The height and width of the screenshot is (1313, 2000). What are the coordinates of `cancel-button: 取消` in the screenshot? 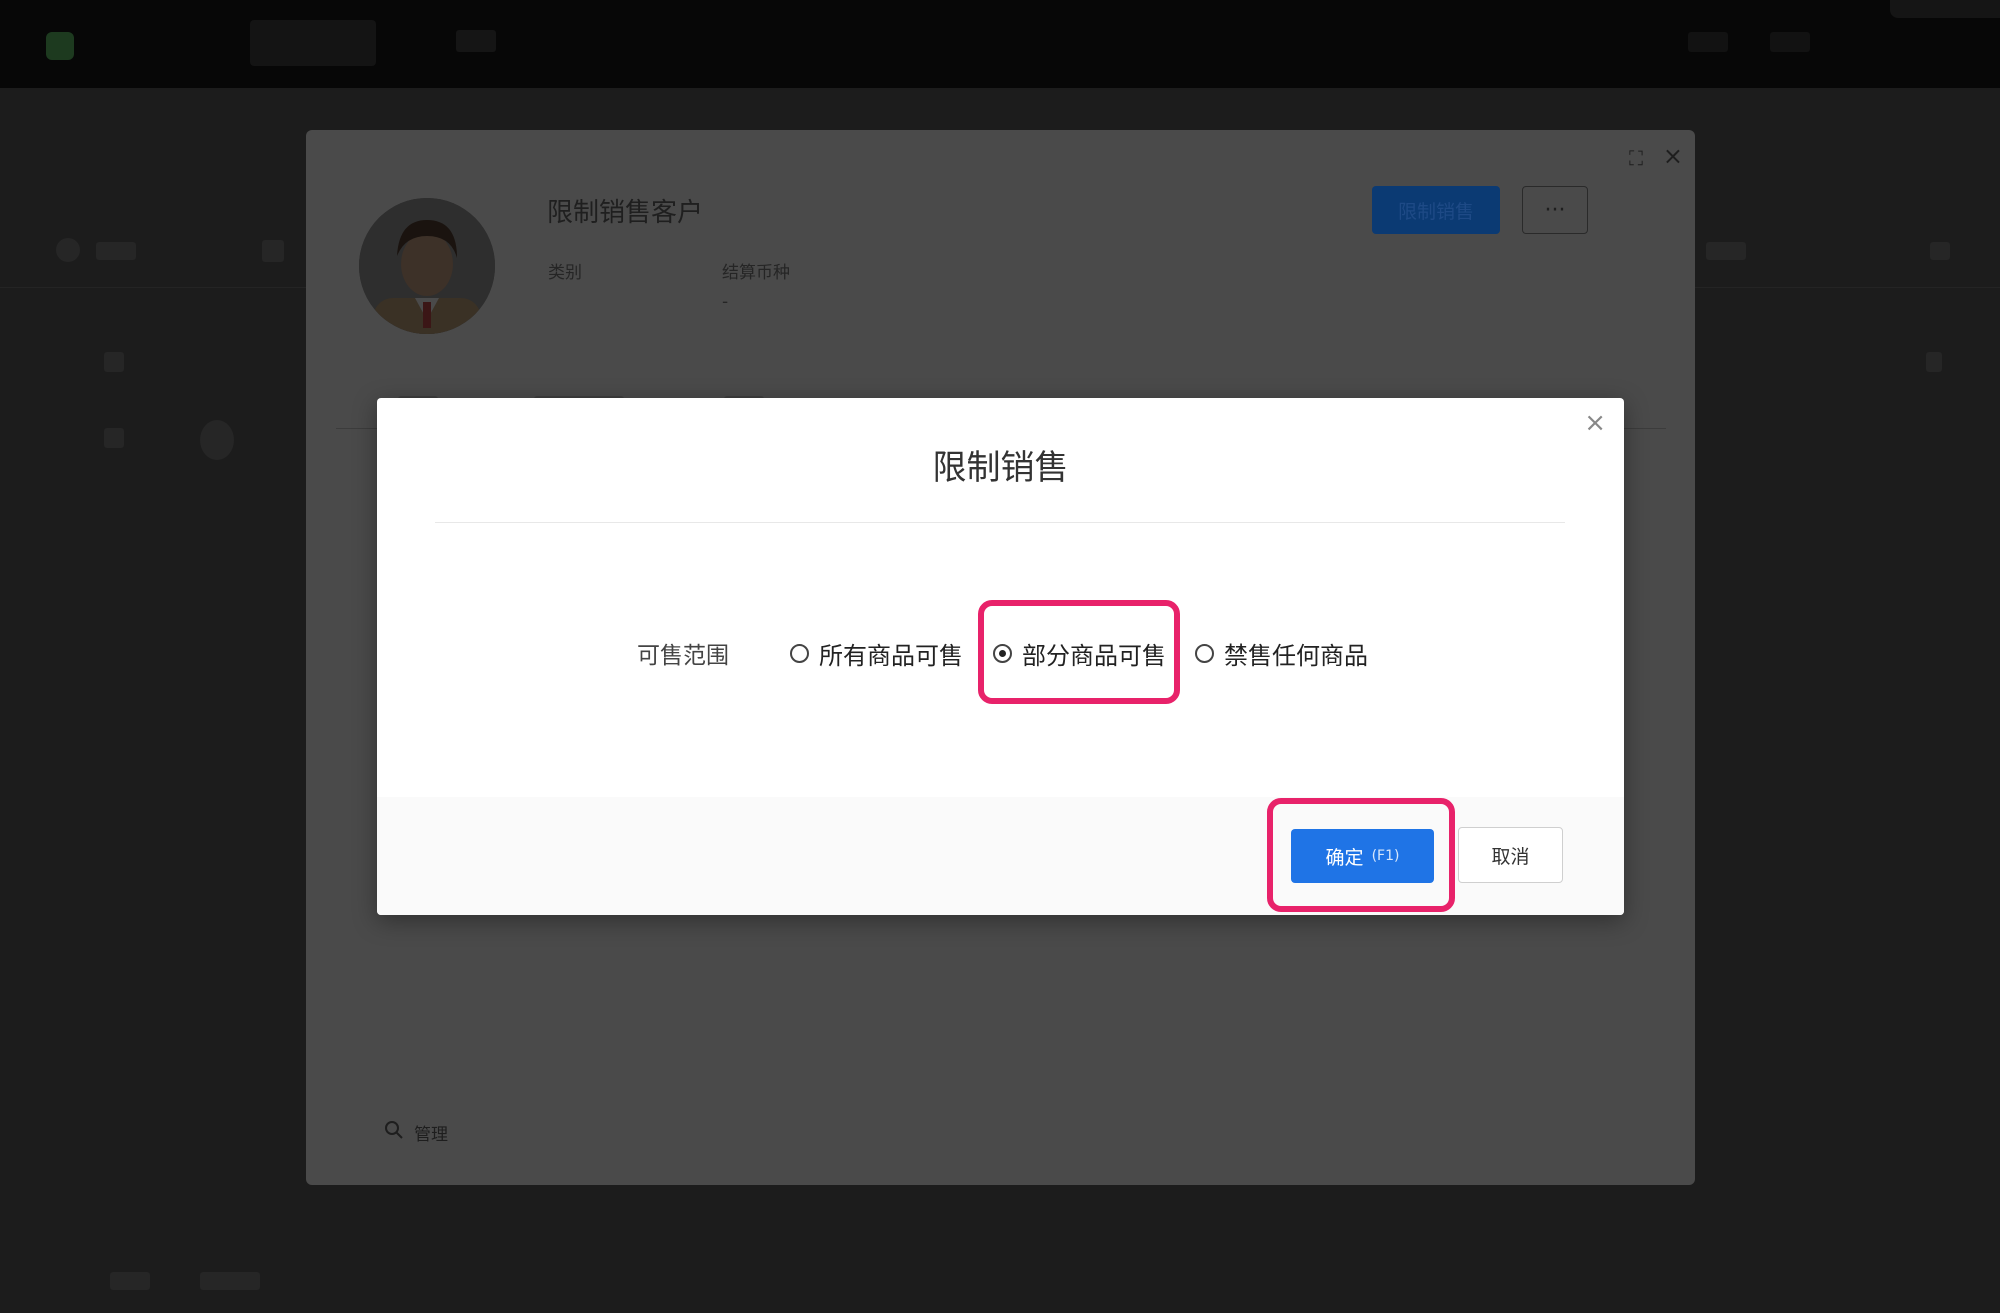 It's located at (1510, 855).